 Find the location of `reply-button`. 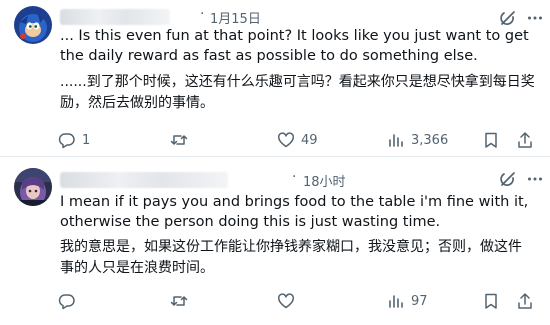

reply-button is located at coordinates (70, 301).